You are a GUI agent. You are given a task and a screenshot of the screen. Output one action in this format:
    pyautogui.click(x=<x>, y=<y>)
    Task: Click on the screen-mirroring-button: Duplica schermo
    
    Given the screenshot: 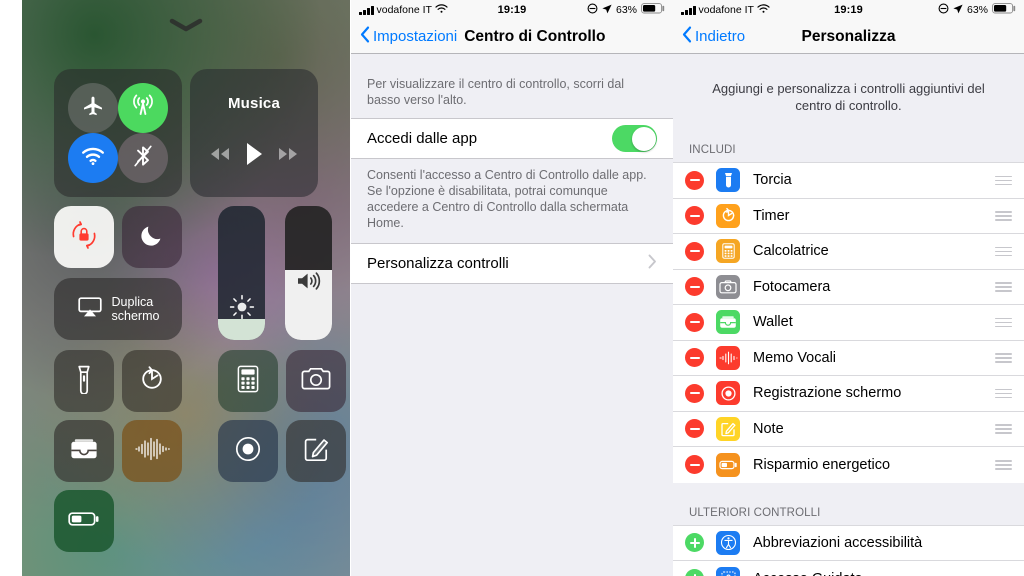 What is the action you would take?
    pyautogui.click(x=118, y=309)
    